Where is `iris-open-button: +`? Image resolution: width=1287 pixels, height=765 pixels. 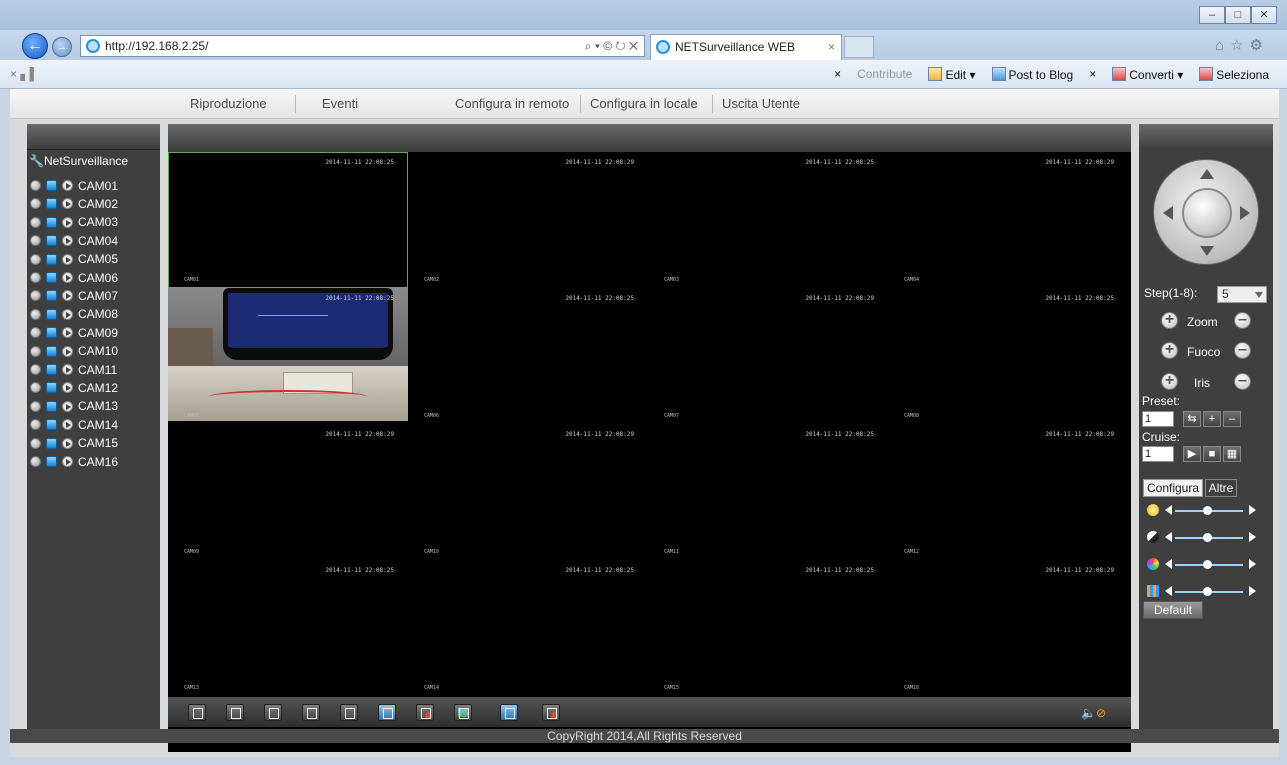 iris-open-button: + is located at coordinates (1169, 381).